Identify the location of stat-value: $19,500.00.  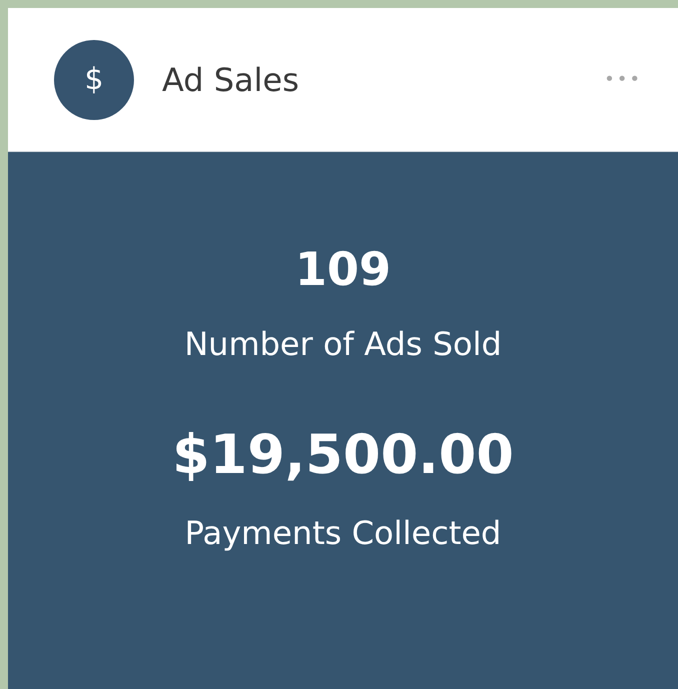
(343, 454).